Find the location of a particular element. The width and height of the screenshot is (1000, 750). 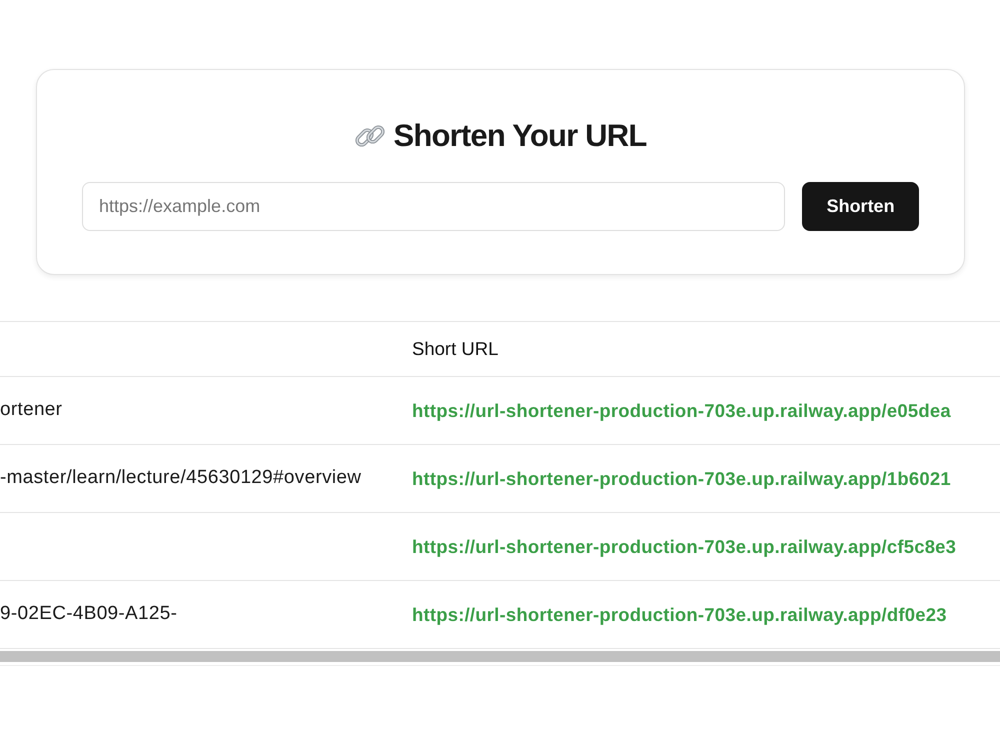

short-url-link: https://url-shortener-production-703e.up.railway.app/cf5c8e3 is located at coordinates (684, 546).